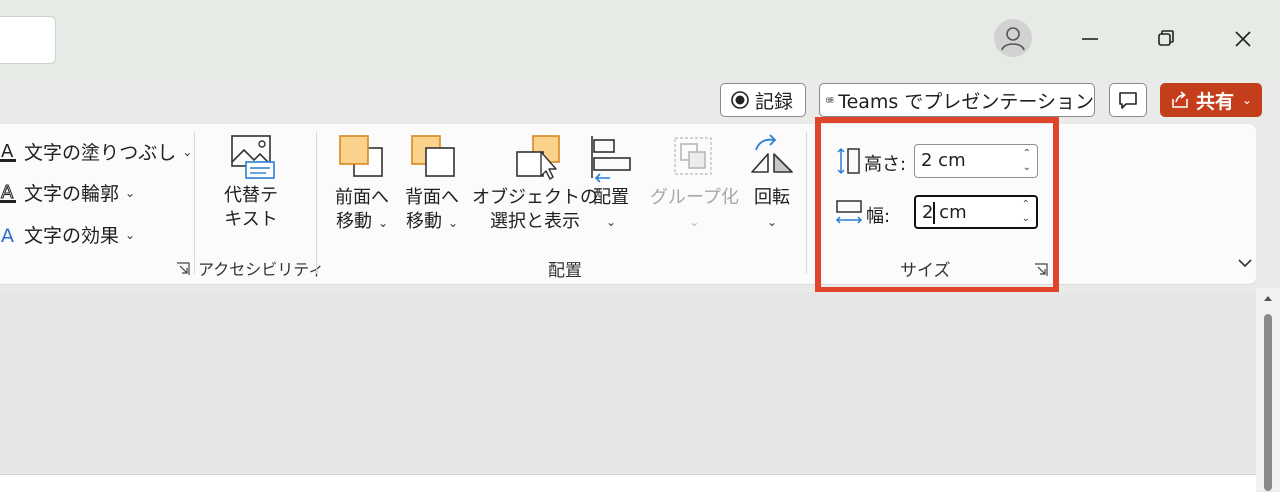 This screenshot has height=492, width=1280. What do you see at coordinates (772, 197) in the screenshot?
I see `rotate-label: 回転` at bounding box center [772, 197].